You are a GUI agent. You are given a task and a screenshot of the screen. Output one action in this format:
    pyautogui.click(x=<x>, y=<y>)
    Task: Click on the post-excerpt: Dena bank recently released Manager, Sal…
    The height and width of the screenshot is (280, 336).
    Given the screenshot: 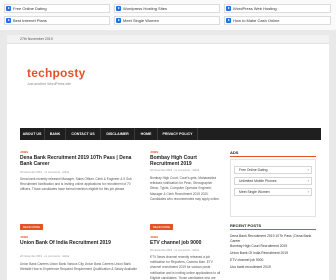 What is the action you would take?
    pyautogui.click(x=76, y=184)
    